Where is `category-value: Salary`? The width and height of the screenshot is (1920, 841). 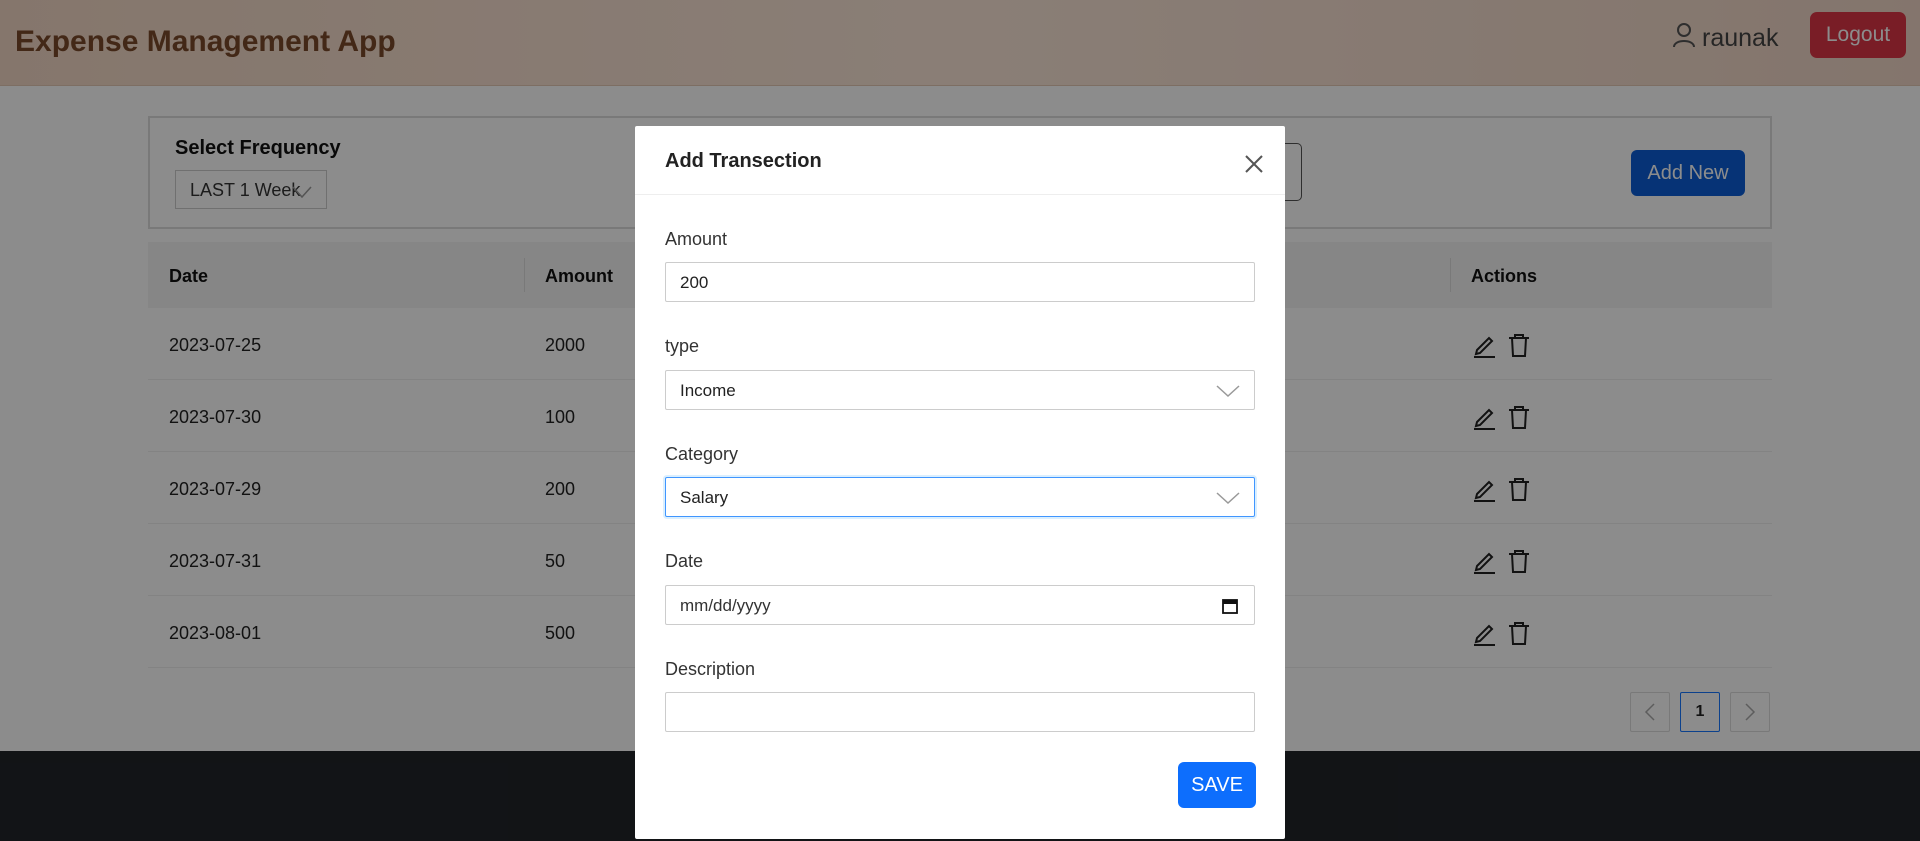
category-value: Salary is located at coordinates (704, 497).